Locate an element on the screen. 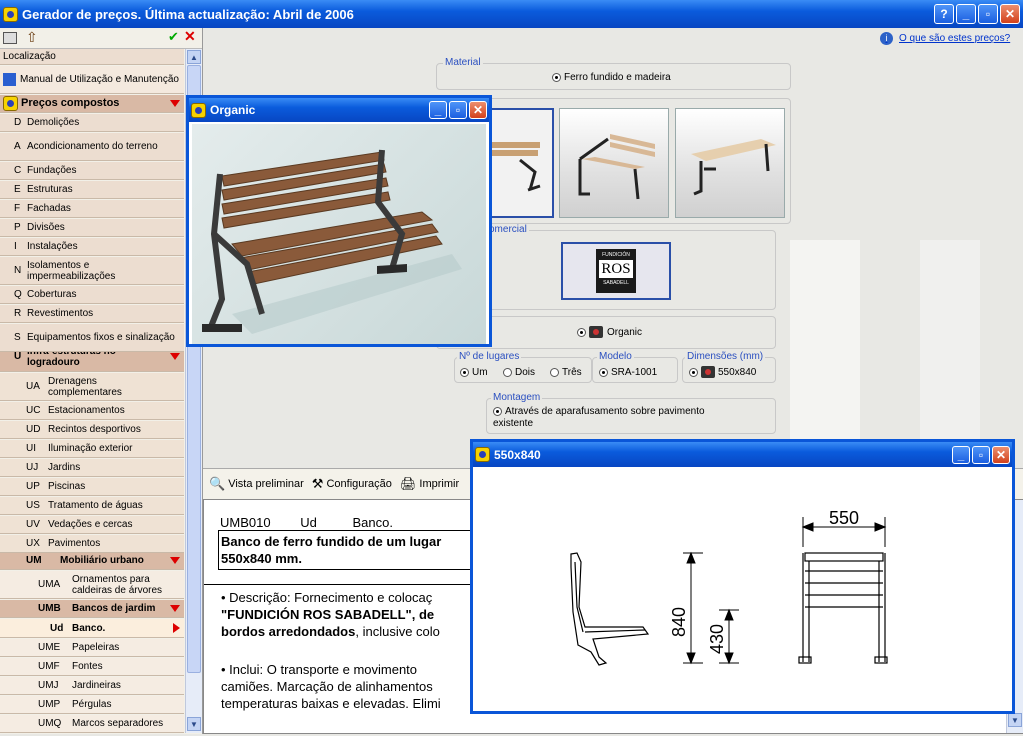  help-link-text: O que são estes preços? is located at coordinates (955, 38).